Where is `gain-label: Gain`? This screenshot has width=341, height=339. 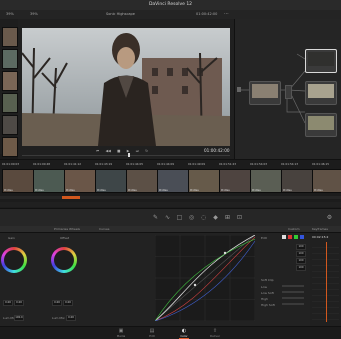
gain-label: Gain is located at coordinates (11, 238).